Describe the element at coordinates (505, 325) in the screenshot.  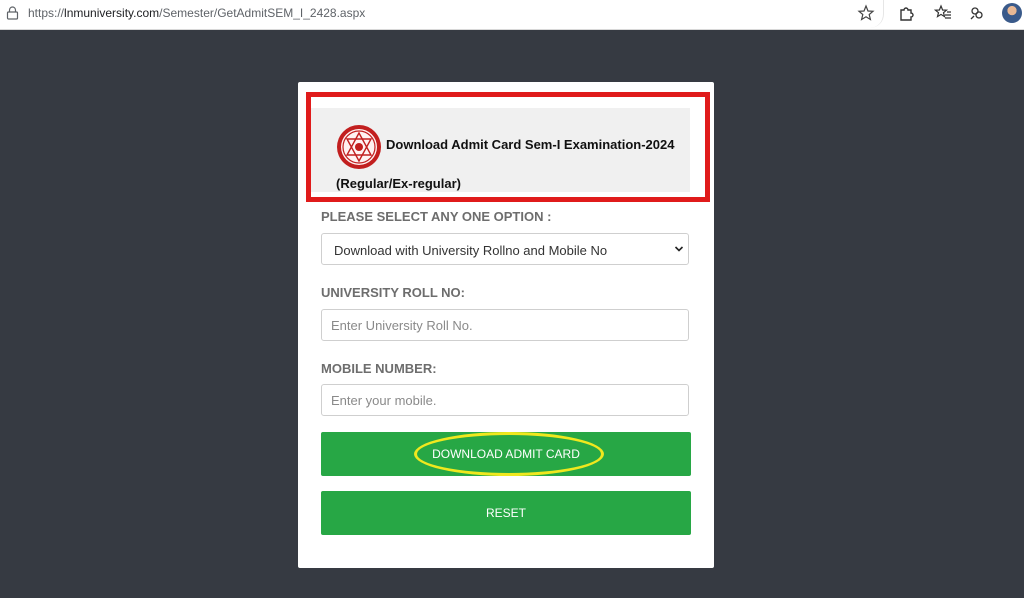
I see `roll-no-input` at that location.